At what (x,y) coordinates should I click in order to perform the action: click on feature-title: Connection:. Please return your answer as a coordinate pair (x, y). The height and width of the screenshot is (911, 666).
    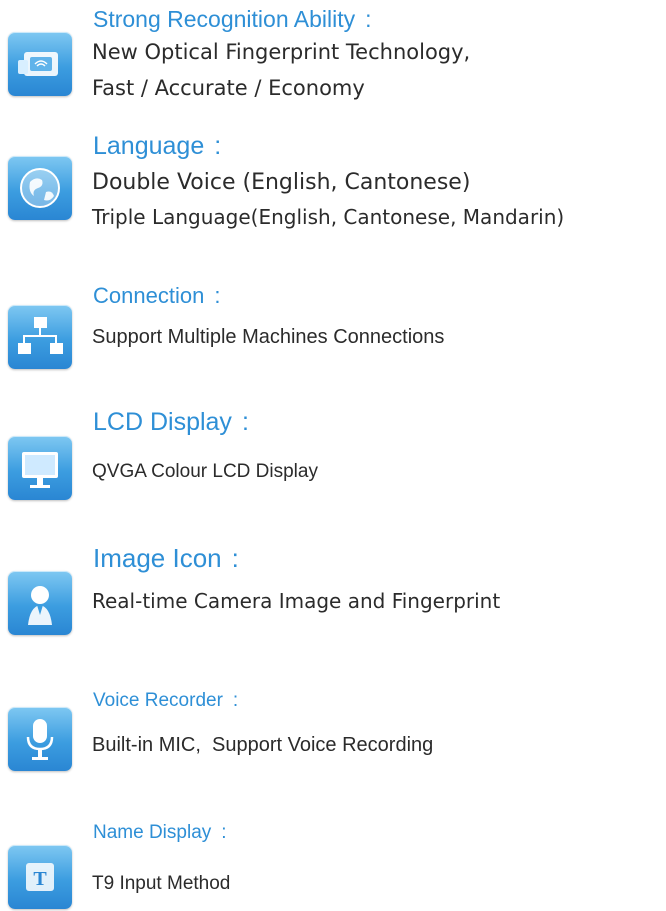
    Looking at the image, I should click on (157, 295).